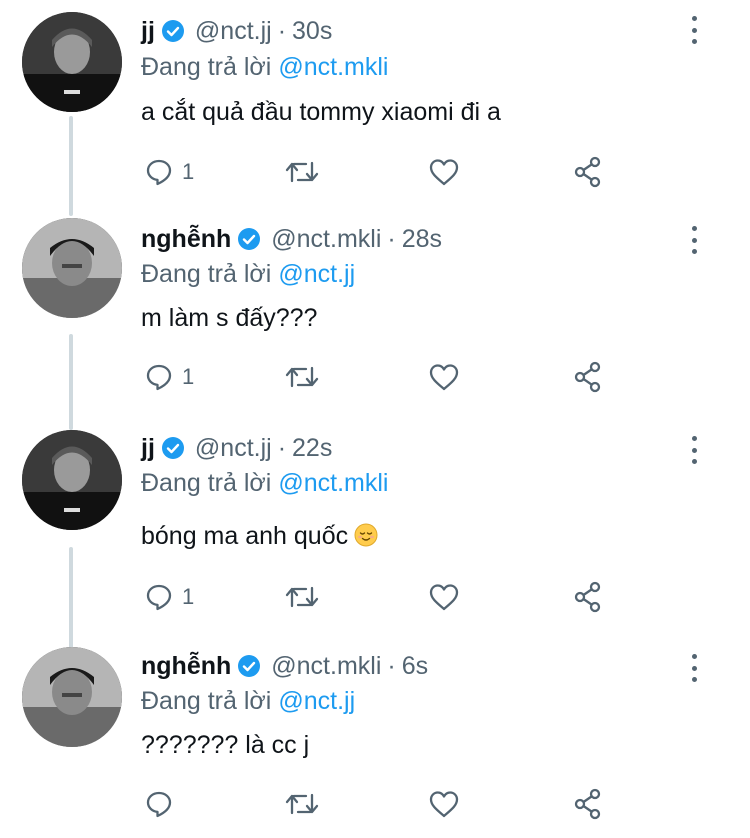 The height and width of the screenshot is (838, 750). I want to click on relieved-face-icon, so click(366, 535).